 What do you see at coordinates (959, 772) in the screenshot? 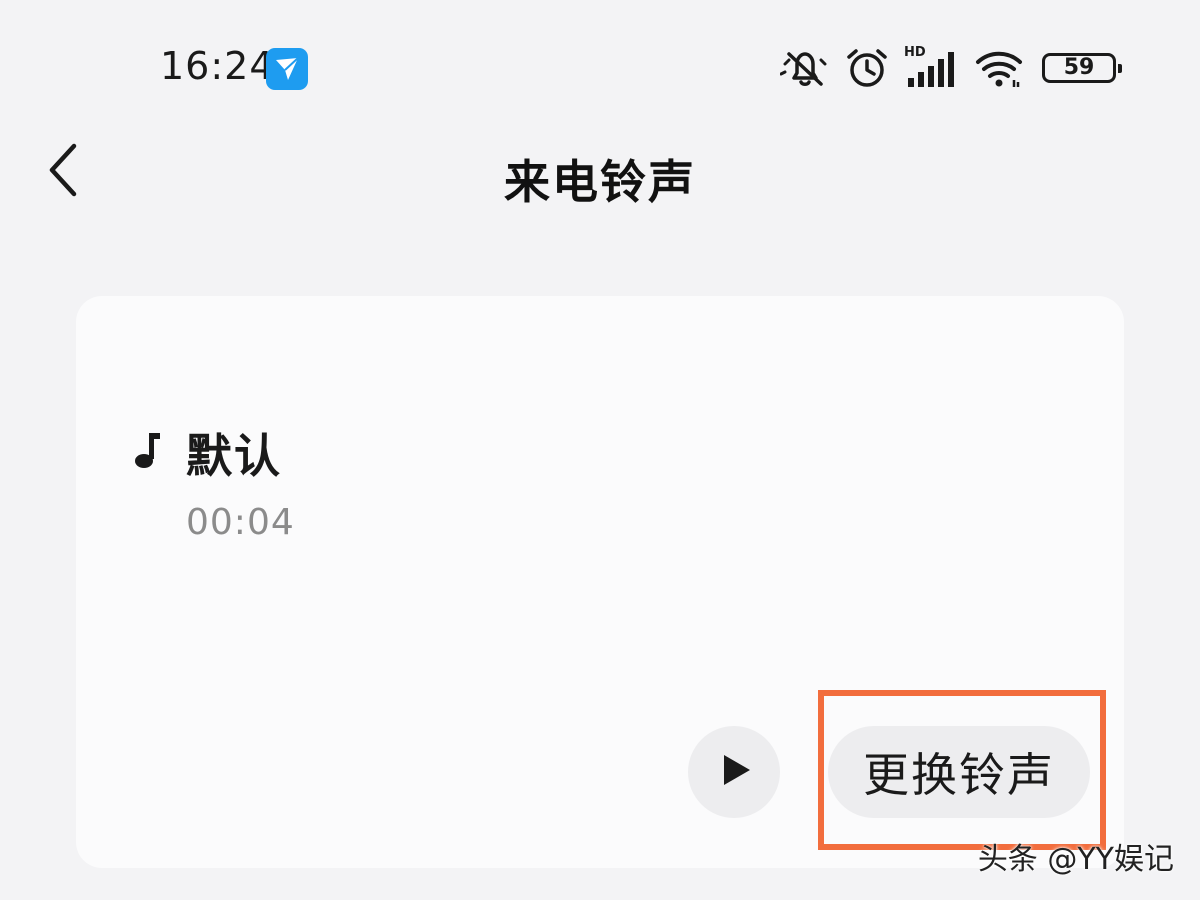
I see `change-ringtone-button: 更换铃声` at bounding box center [959, 772].